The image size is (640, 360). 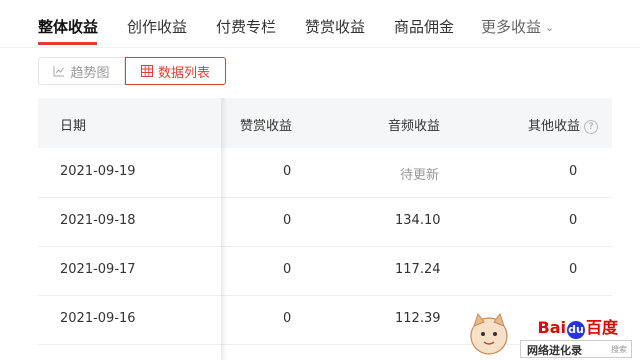 What do you see at coordinates (67, 43) in the screenshot?
I see `active-tab-indicator` at bounding box center [67, 43].